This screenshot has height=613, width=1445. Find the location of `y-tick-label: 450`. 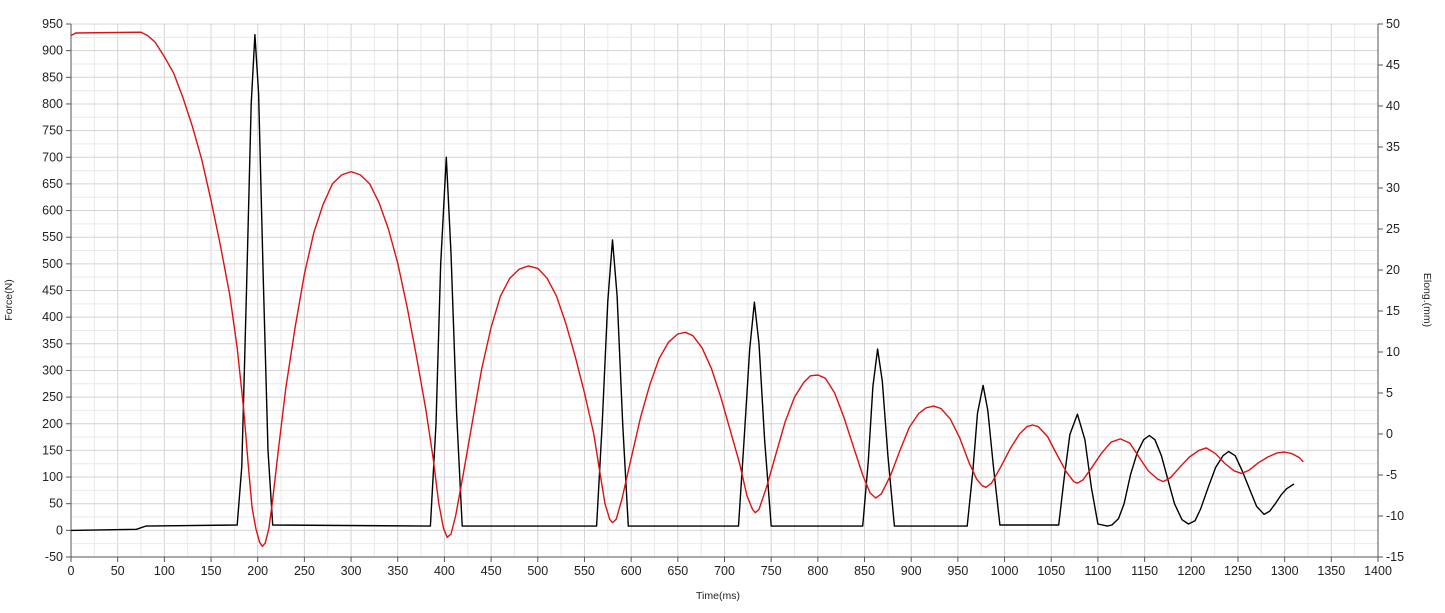

y-tick-label: 450 is located at coordinates (52, 291).